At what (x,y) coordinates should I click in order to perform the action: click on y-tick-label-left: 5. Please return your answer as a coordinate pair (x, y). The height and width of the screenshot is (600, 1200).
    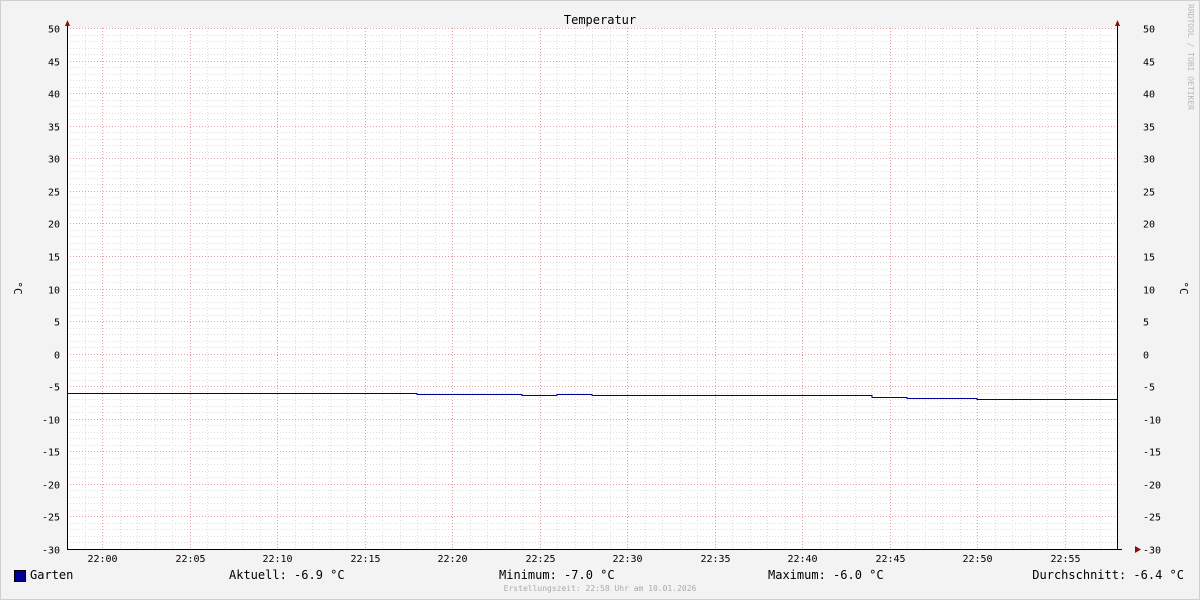
    Looking at the image, I should click on (57, 323).